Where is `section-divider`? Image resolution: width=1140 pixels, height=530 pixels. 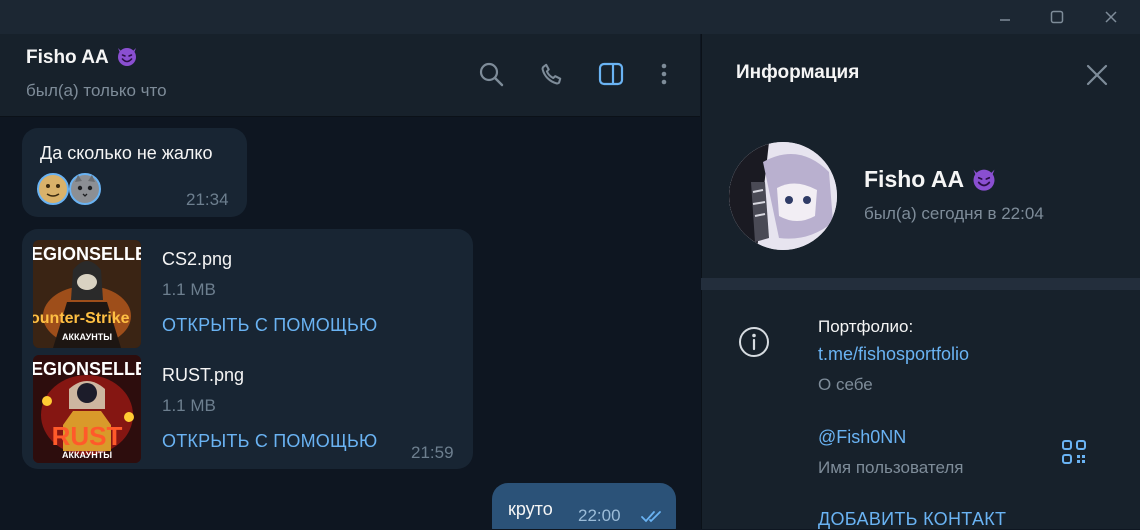
section-divider is located at coordinates (920, 284).